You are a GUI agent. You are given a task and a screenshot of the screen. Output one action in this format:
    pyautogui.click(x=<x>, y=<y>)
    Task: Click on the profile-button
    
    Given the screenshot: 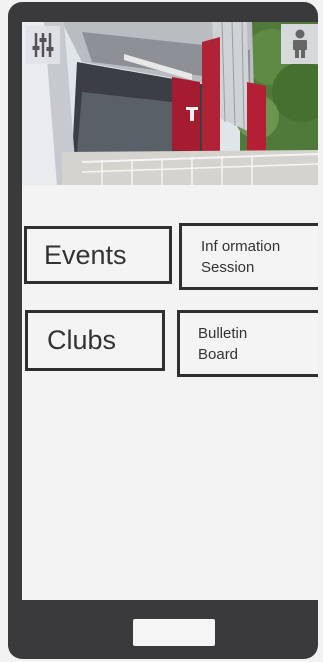 What is the action you would take?
    pyautogui.click(x=299, y=44)
    